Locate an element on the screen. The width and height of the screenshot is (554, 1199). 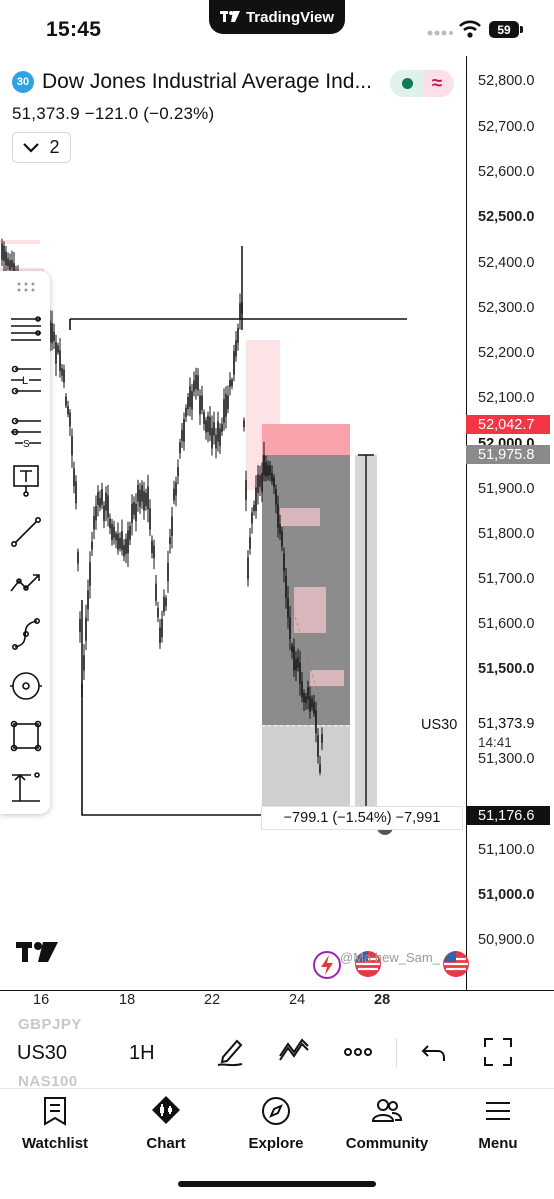
curve-icon is located at coordinates (26, 634).